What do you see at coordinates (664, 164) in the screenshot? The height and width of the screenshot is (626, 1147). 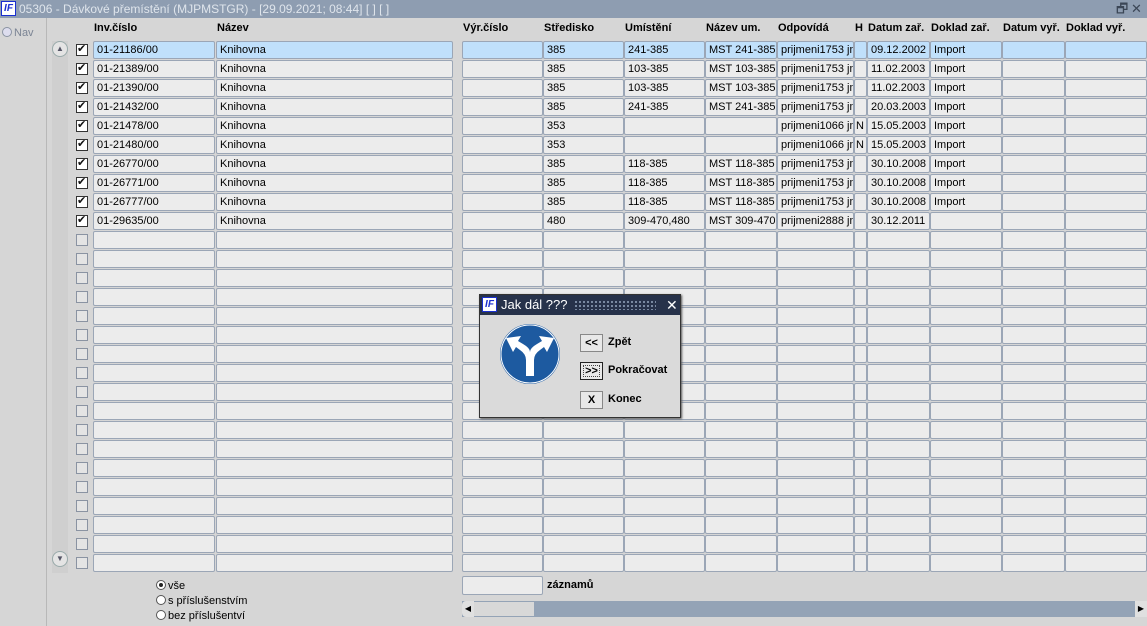 I see `cell-umisteni: 118-385` at bounding box center [664, 164].